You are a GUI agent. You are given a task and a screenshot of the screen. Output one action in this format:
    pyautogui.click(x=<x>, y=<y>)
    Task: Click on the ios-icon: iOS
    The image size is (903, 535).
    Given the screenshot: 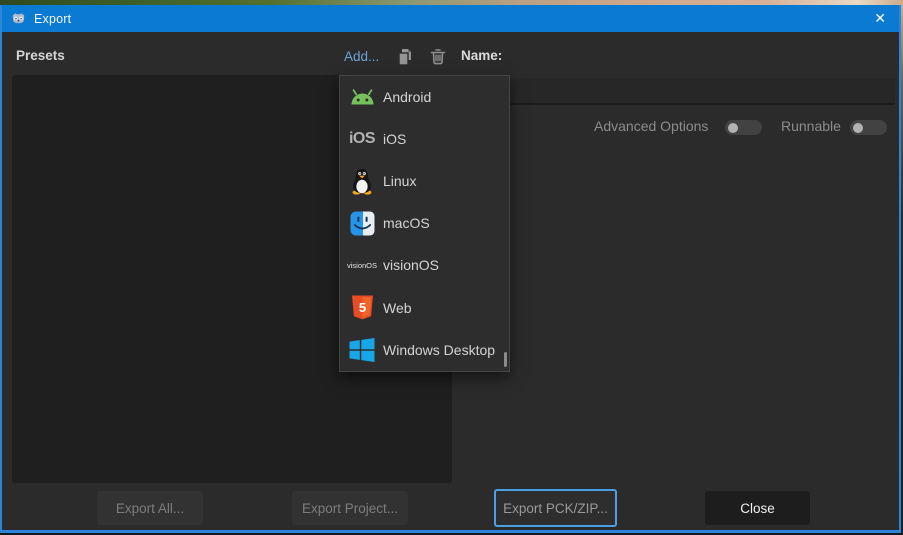 What is the action you would take?
    pyautogui.click(x=362, y=139)
    